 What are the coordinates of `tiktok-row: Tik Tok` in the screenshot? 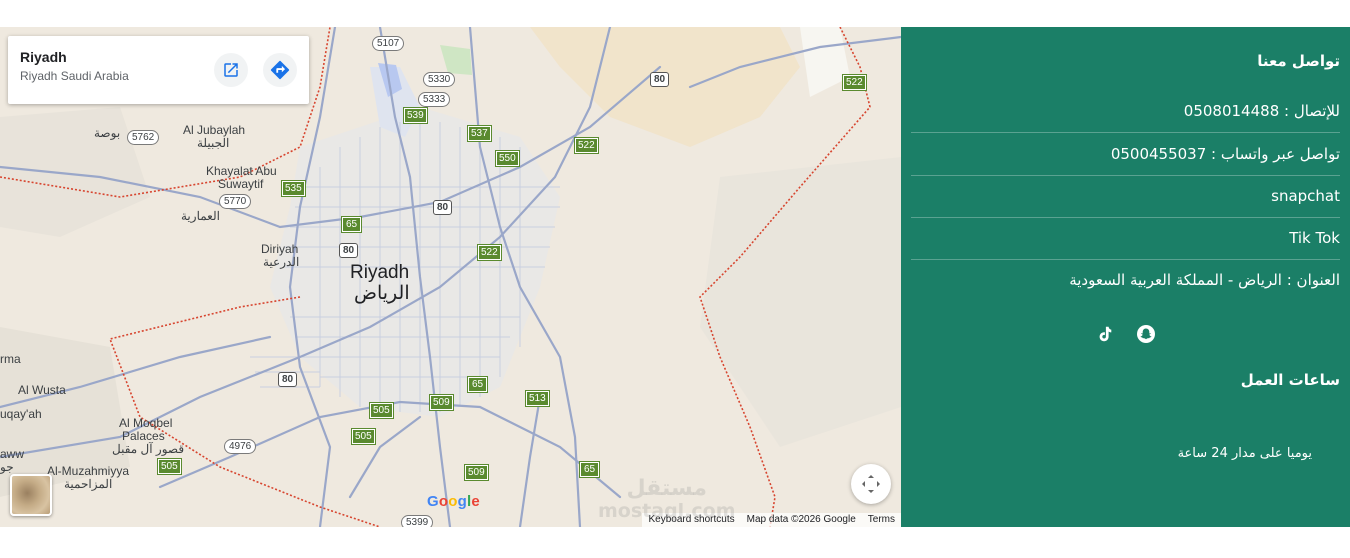 It's located at (1125, 238).